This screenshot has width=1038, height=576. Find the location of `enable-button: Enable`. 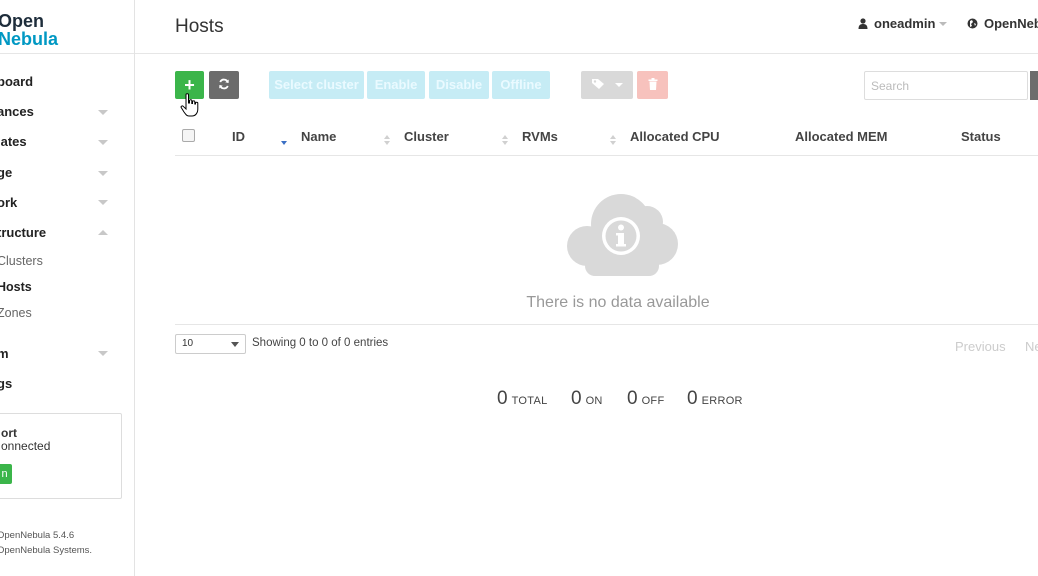

enable-button: Enable is located at coordinates (396, 85).